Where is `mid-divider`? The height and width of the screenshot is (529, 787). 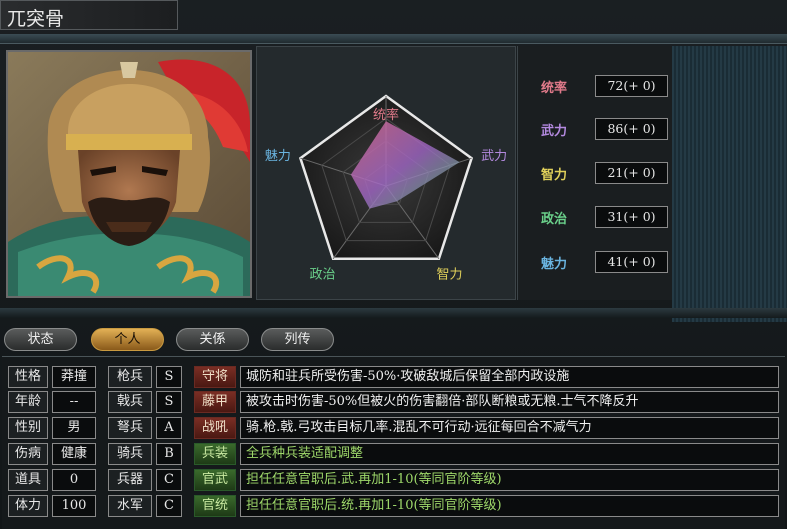
mid-divider is located at coordinates (393, 313).